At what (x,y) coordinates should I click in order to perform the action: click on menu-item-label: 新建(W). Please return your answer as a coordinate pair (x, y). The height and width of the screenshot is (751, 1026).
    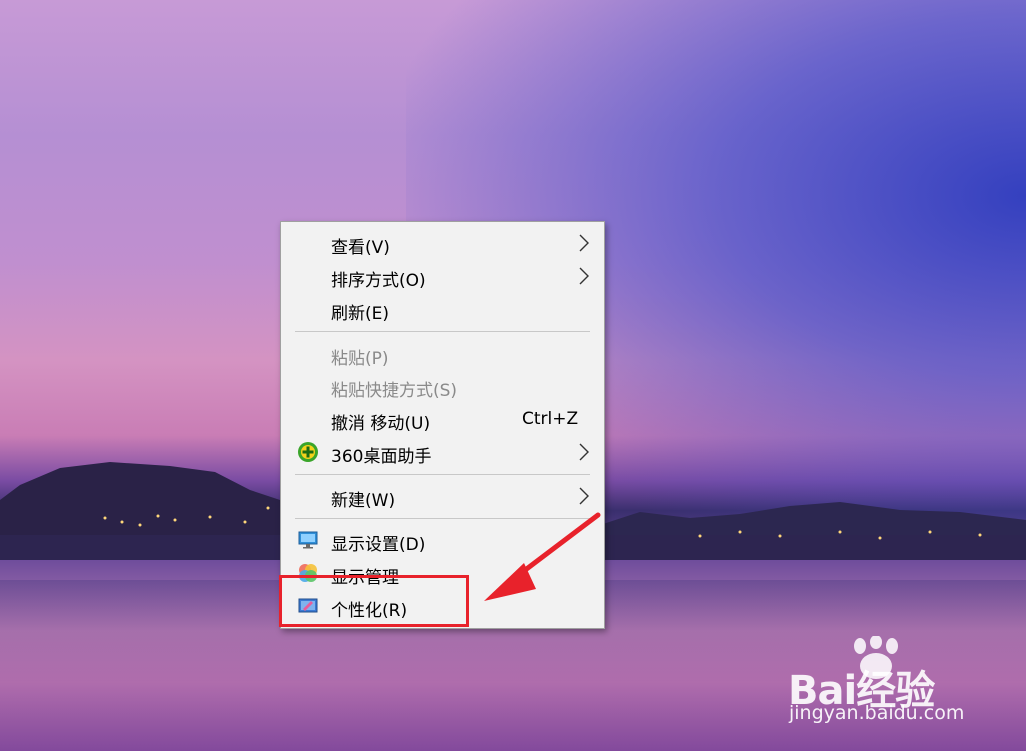
    Looking at the image, I should click on (363, 501).